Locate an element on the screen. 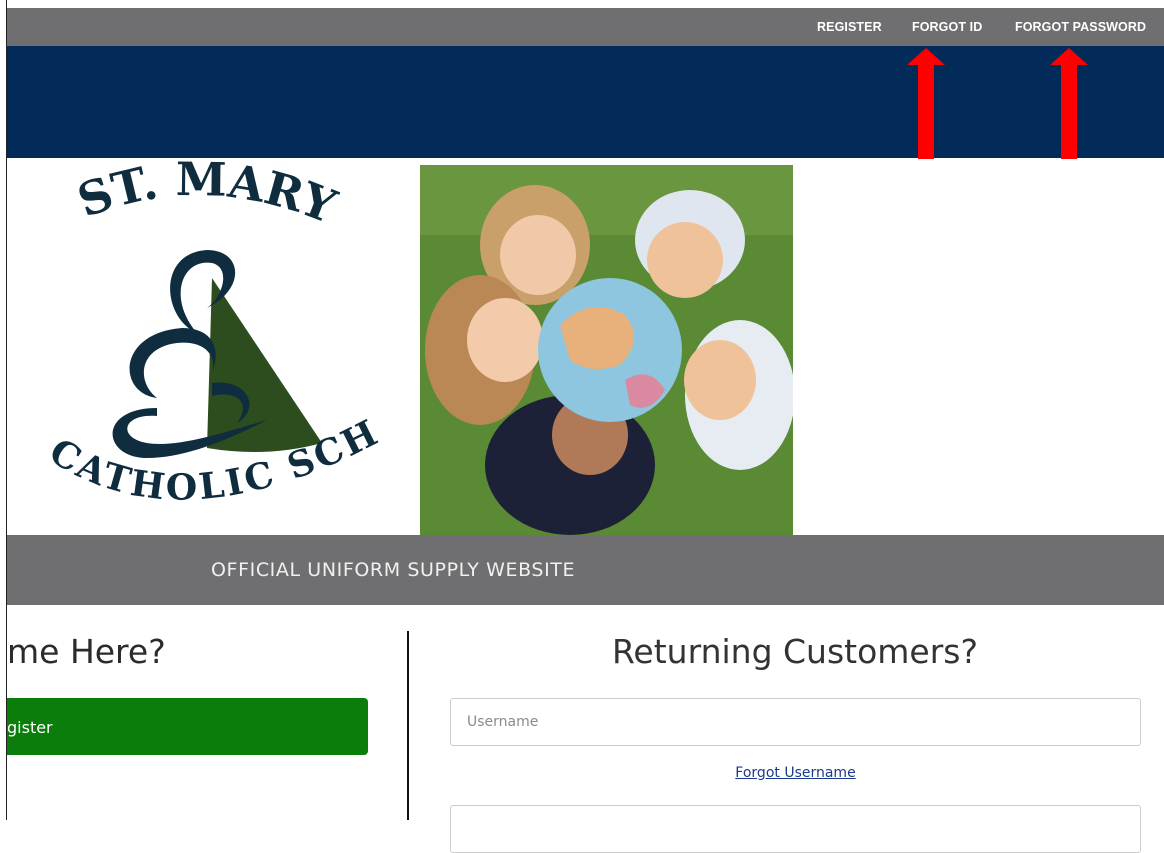  window-top-edge is located at coordinates (582, 4).